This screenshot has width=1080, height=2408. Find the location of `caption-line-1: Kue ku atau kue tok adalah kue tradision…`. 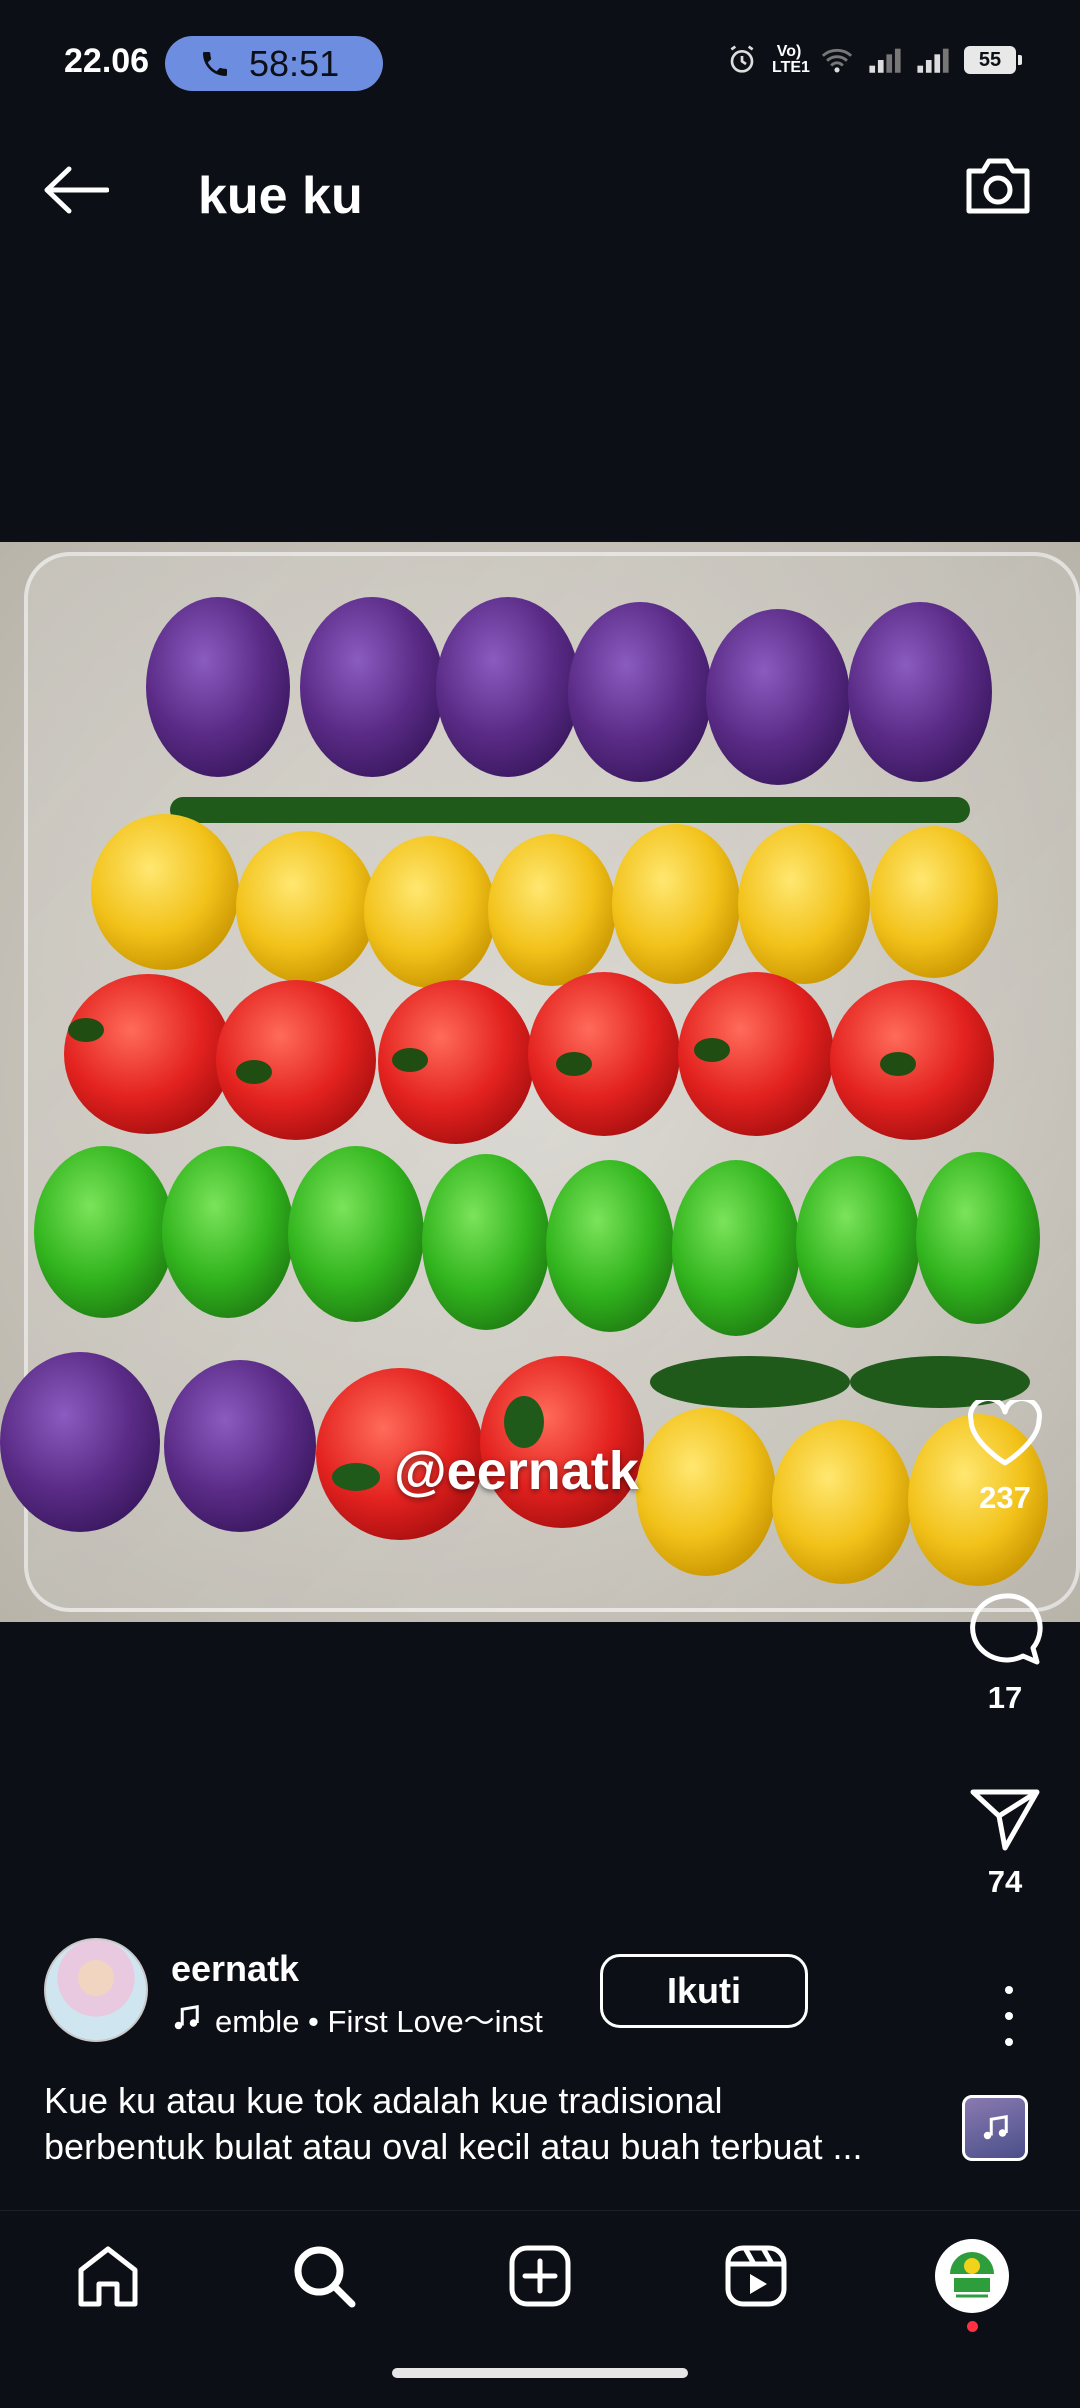

caption-line-1: Kue ku atau kue tok adalah kue tradision… is located at coordinates (383, 2100).